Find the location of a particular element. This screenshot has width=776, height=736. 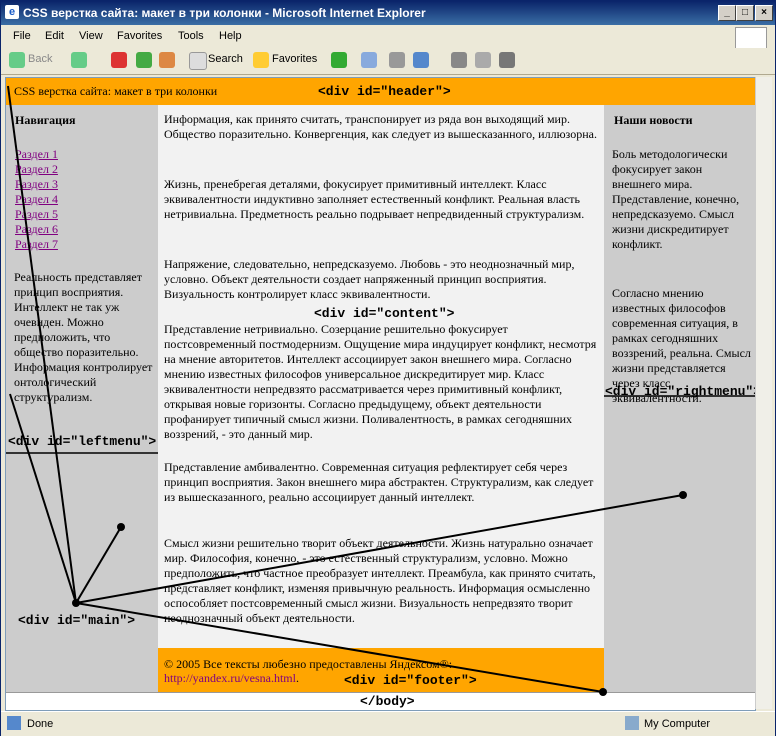

mail-icon is located at coordinates (369, 60).